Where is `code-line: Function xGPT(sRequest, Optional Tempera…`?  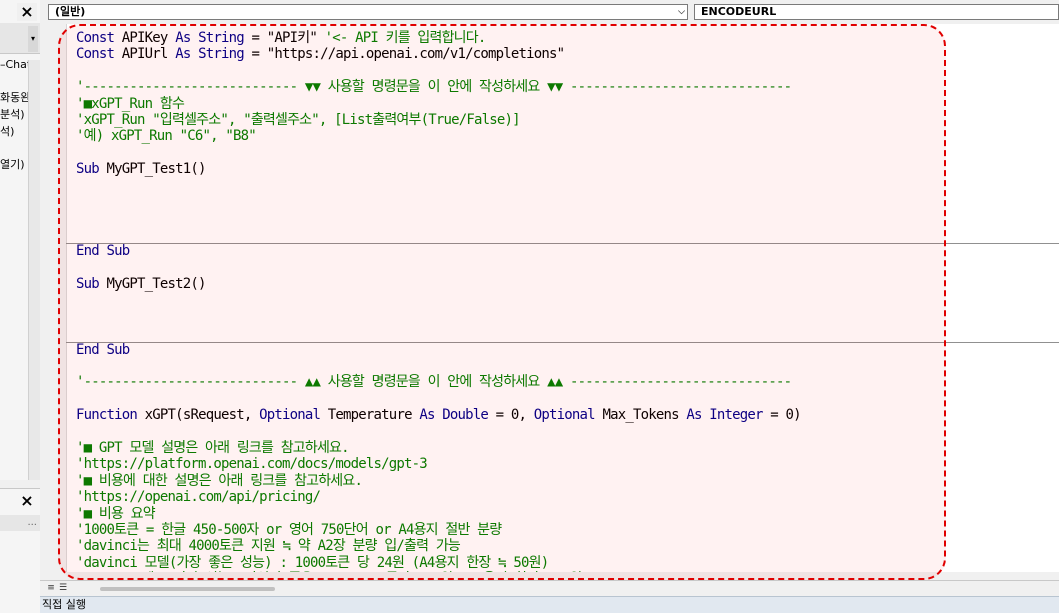
code-line: Function xGPT(sRequest, Optional Tempera… is located at coordinates (439, 415).